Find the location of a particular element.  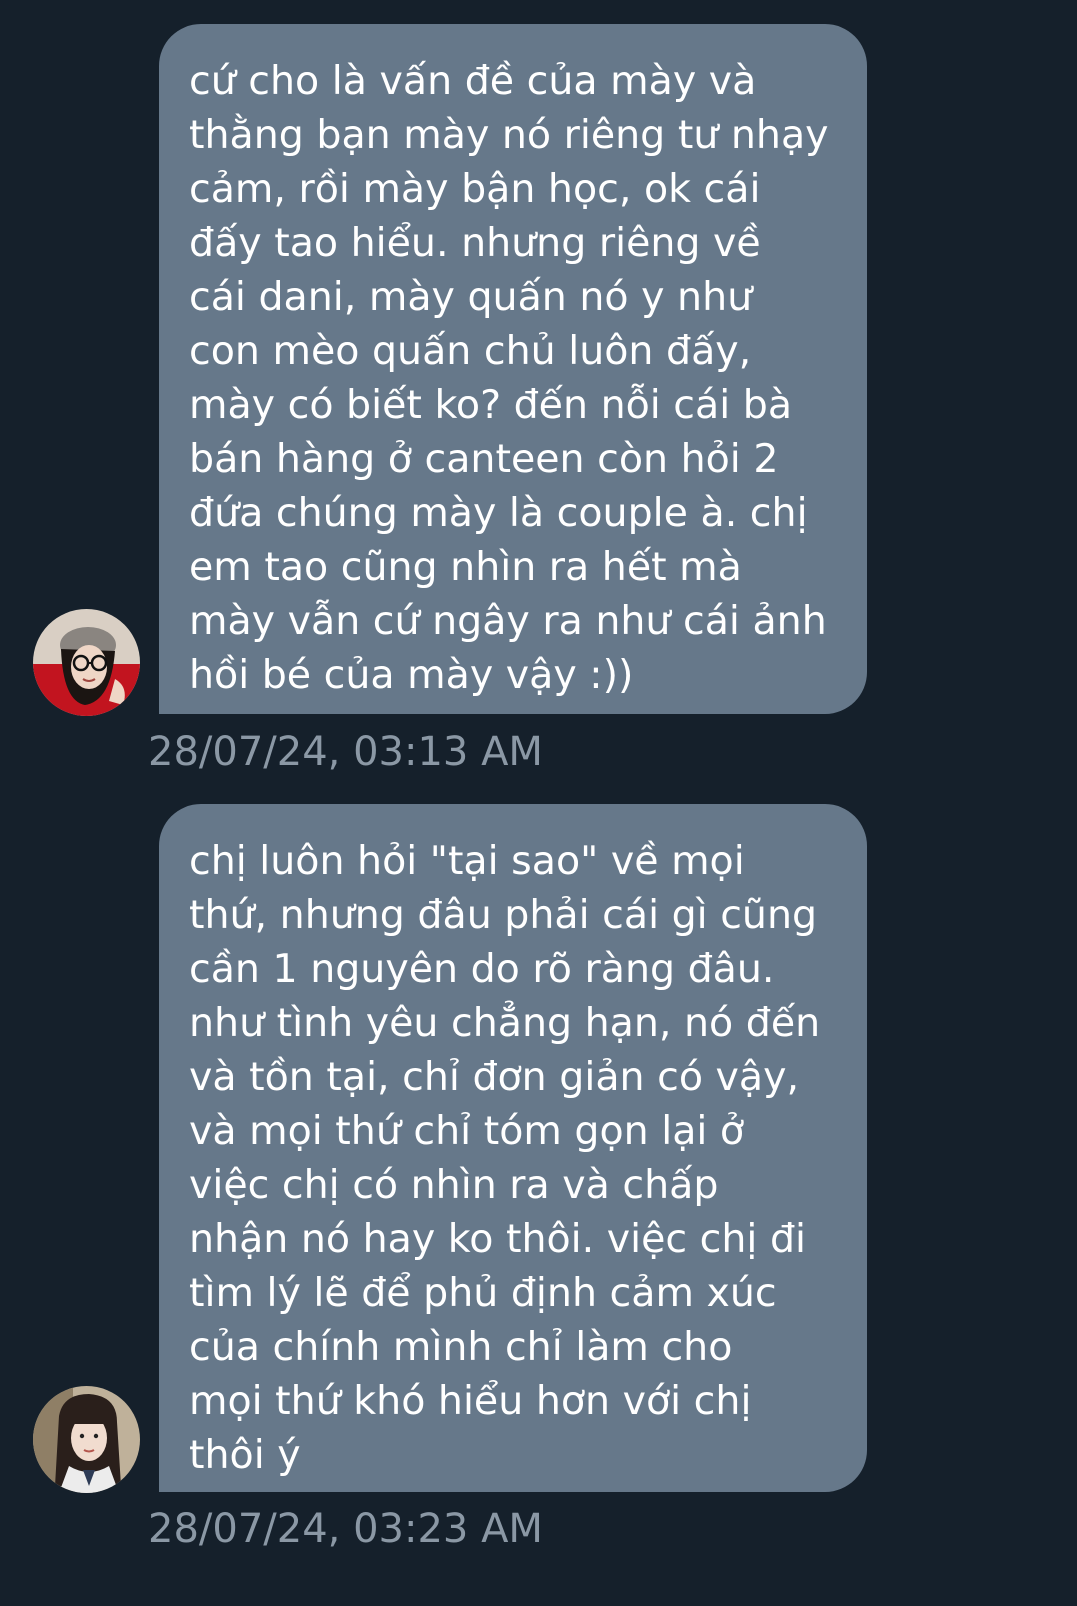

message-timestamp: 28/07/24, 03:23 AM is located at coordinates (345, 1529).